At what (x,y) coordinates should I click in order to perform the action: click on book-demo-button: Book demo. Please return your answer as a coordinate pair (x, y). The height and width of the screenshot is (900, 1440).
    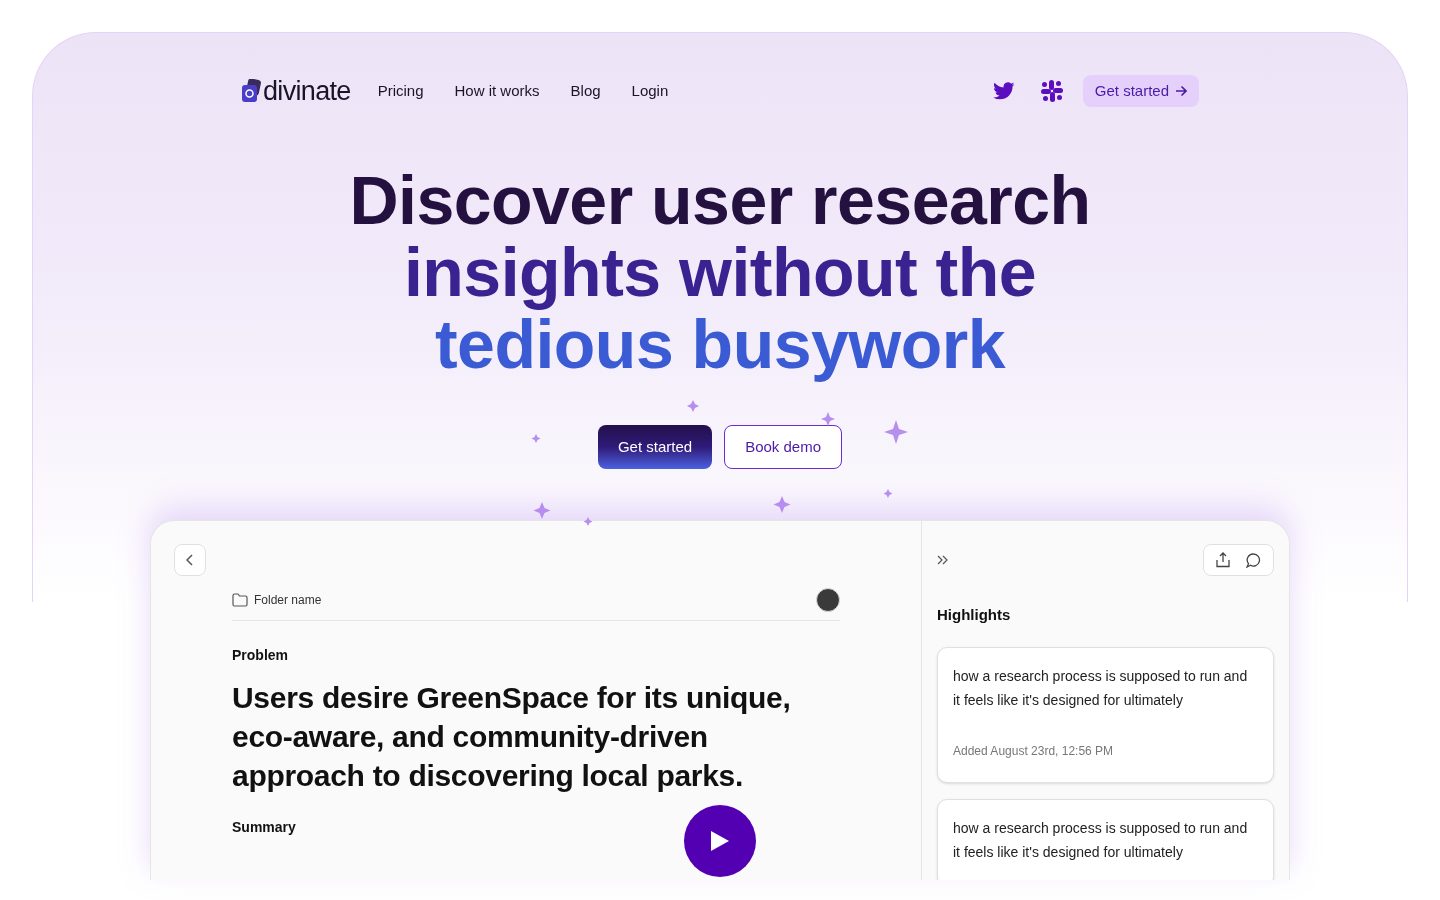
    Looking at the image, I should click on (783, 447).